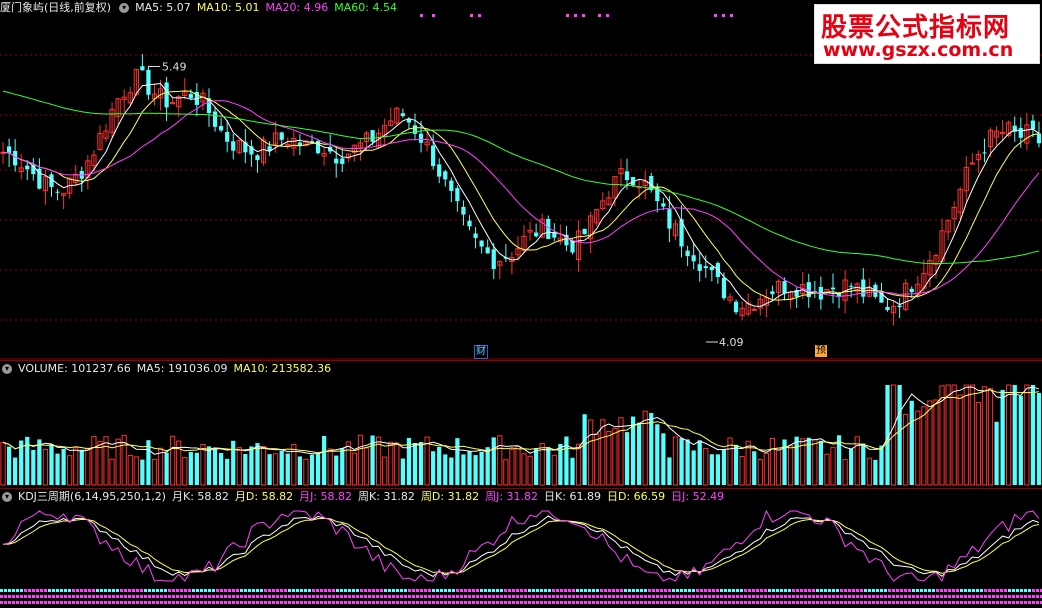 The width and height of the screenshot is (1042, 608). I want to click on day-j-label: 日J: 52.49, so click(698, 496).